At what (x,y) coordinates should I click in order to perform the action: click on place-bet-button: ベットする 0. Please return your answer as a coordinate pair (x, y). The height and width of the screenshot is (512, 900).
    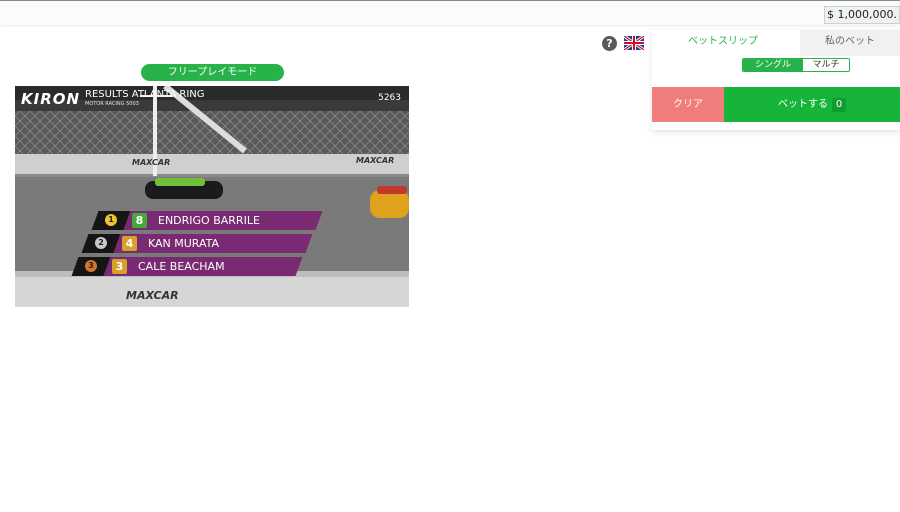
    Looking at the image, I should click on (812, 104).